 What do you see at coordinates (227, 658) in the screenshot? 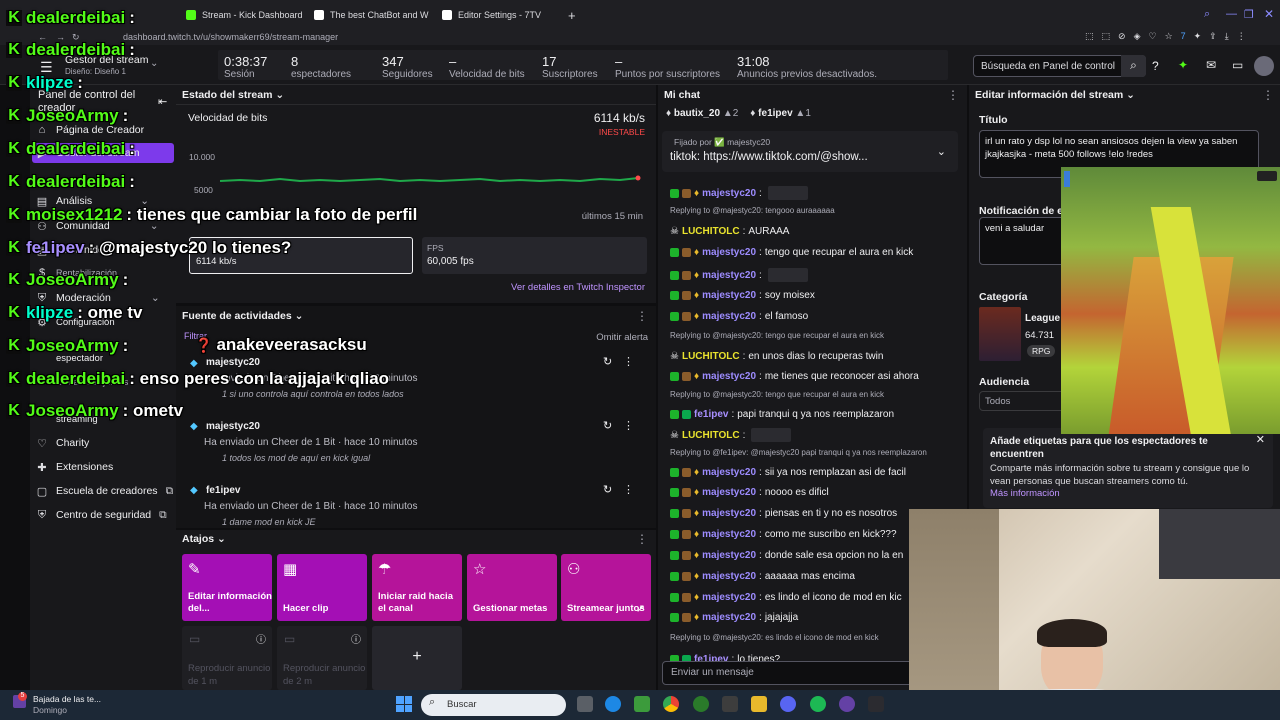
I see `ad-1m-shortcut: ▭ ⓘ Reproducir anuncio de 1 m` at bounding box center [227, 658].